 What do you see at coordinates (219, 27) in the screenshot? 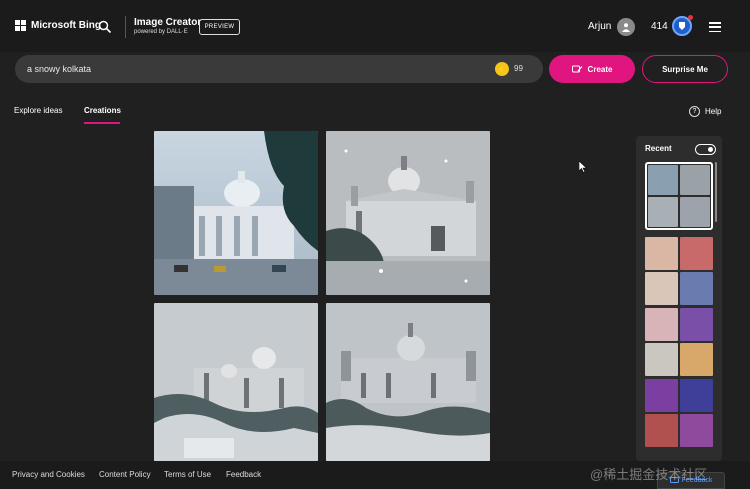
I see `preview-badge: PREVIEW` at bounding box center [219, 27].